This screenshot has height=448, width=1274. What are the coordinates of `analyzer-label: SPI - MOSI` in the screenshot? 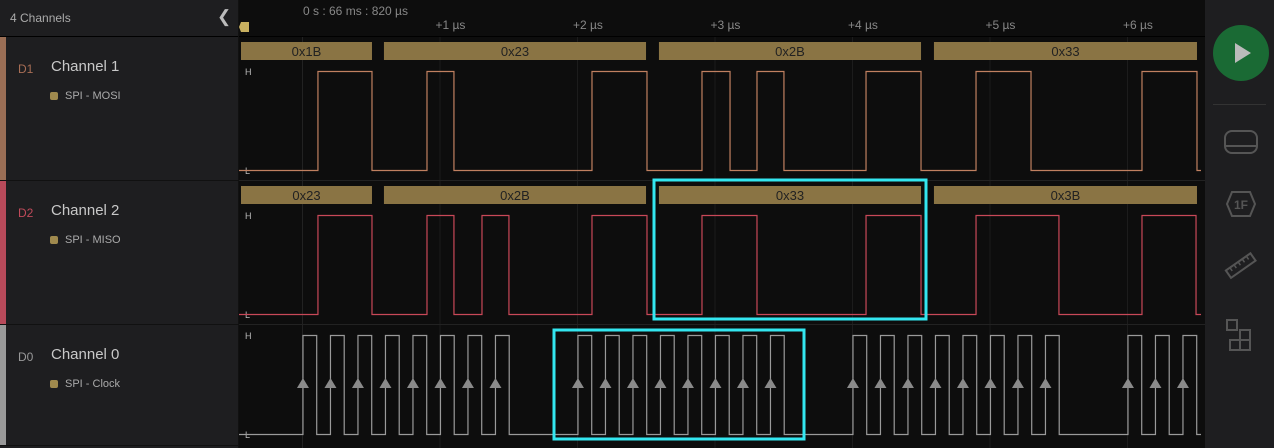 It's located at (85, 96).